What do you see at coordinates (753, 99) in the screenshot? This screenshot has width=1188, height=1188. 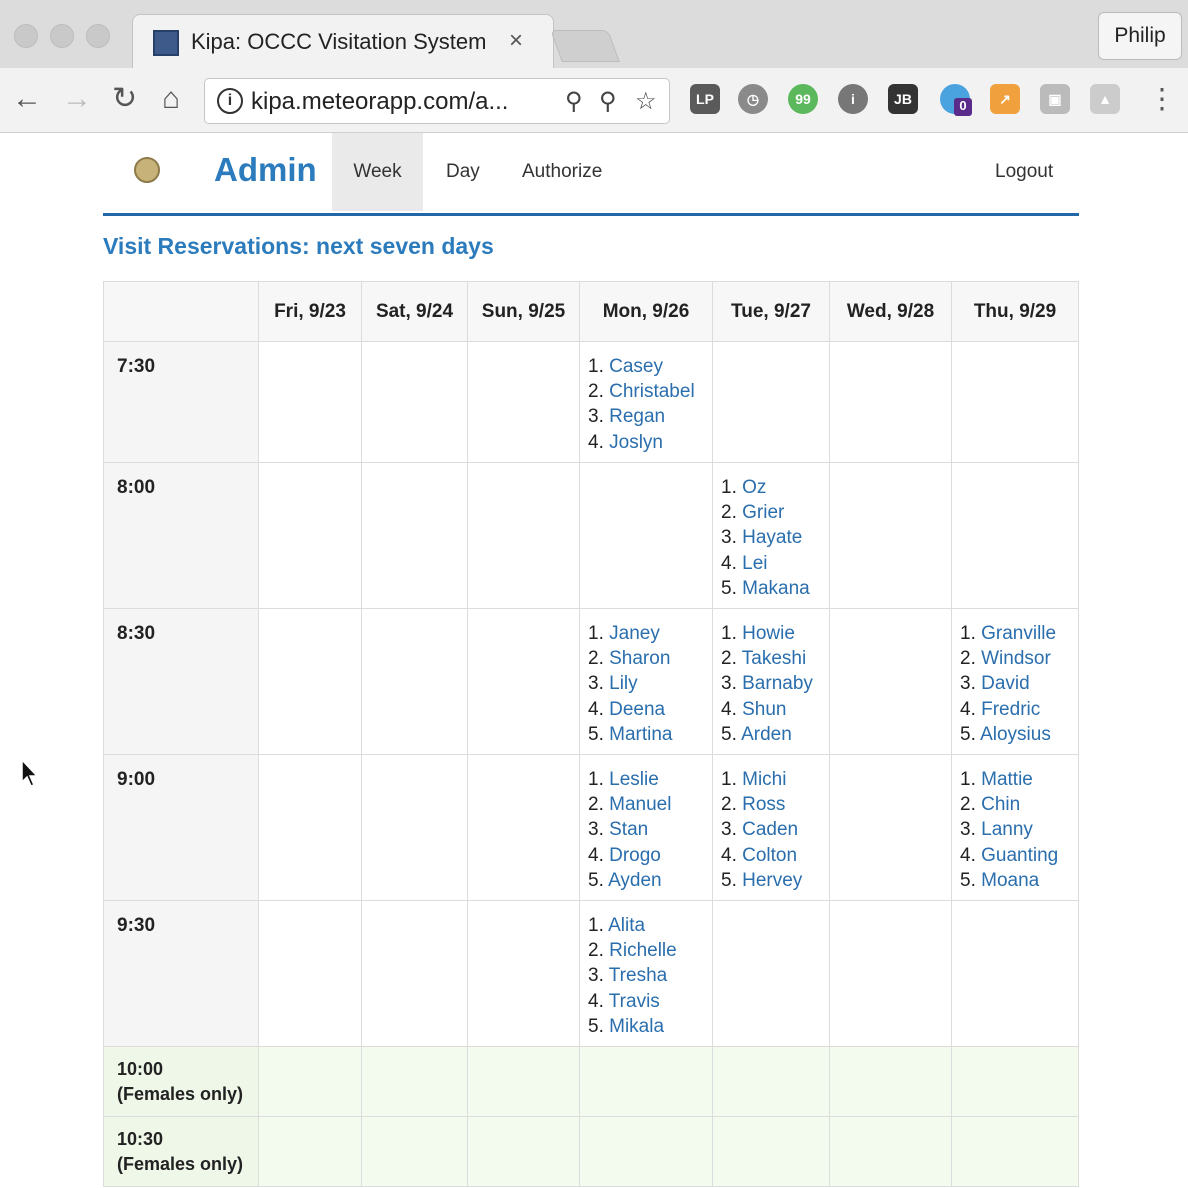 I see `clock-icon: ◷` at bounding box center [753, 99].